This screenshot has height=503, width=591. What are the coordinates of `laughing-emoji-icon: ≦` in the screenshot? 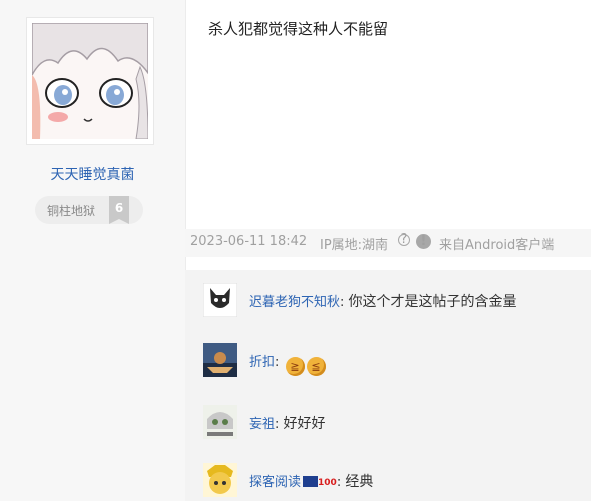 It's located at (316, 366).